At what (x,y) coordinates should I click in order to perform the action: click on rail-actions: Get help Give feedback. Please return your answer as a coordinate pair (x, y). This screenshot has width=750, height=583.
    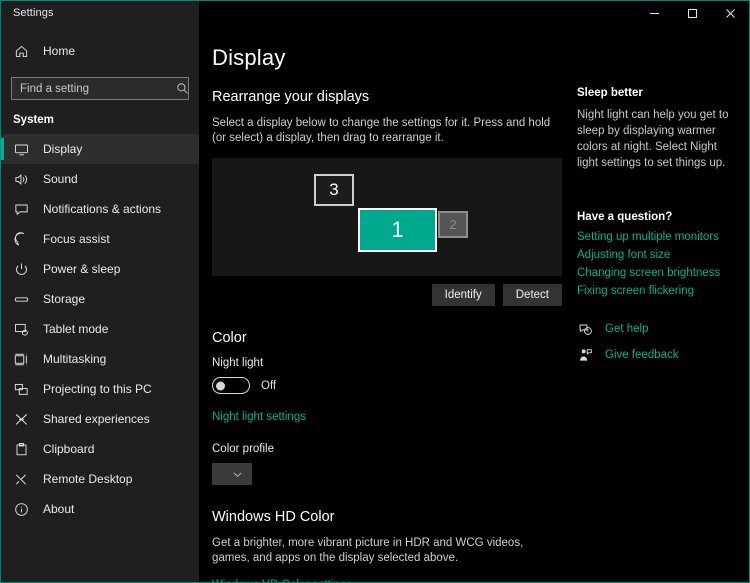
    Looking at the image, I should click on (656, 342).